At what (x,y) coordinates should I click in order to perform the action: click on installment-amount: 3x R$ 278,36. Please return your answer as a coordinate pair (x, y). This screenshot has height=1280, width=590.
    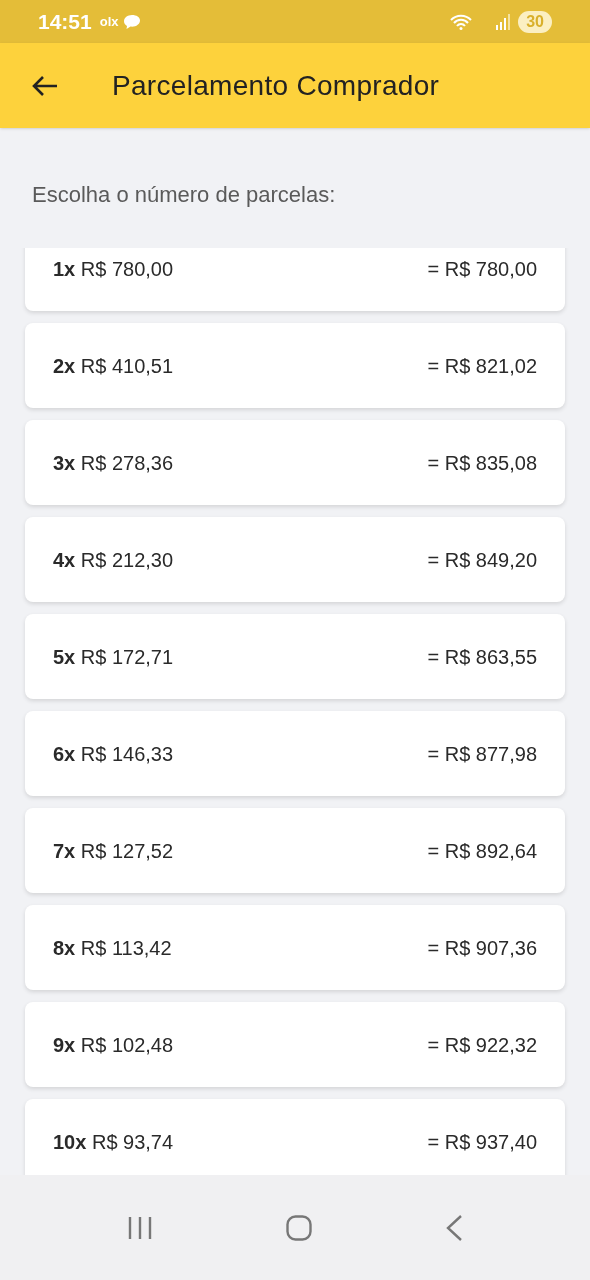
    Looking at the image, I should click on (113, 463).